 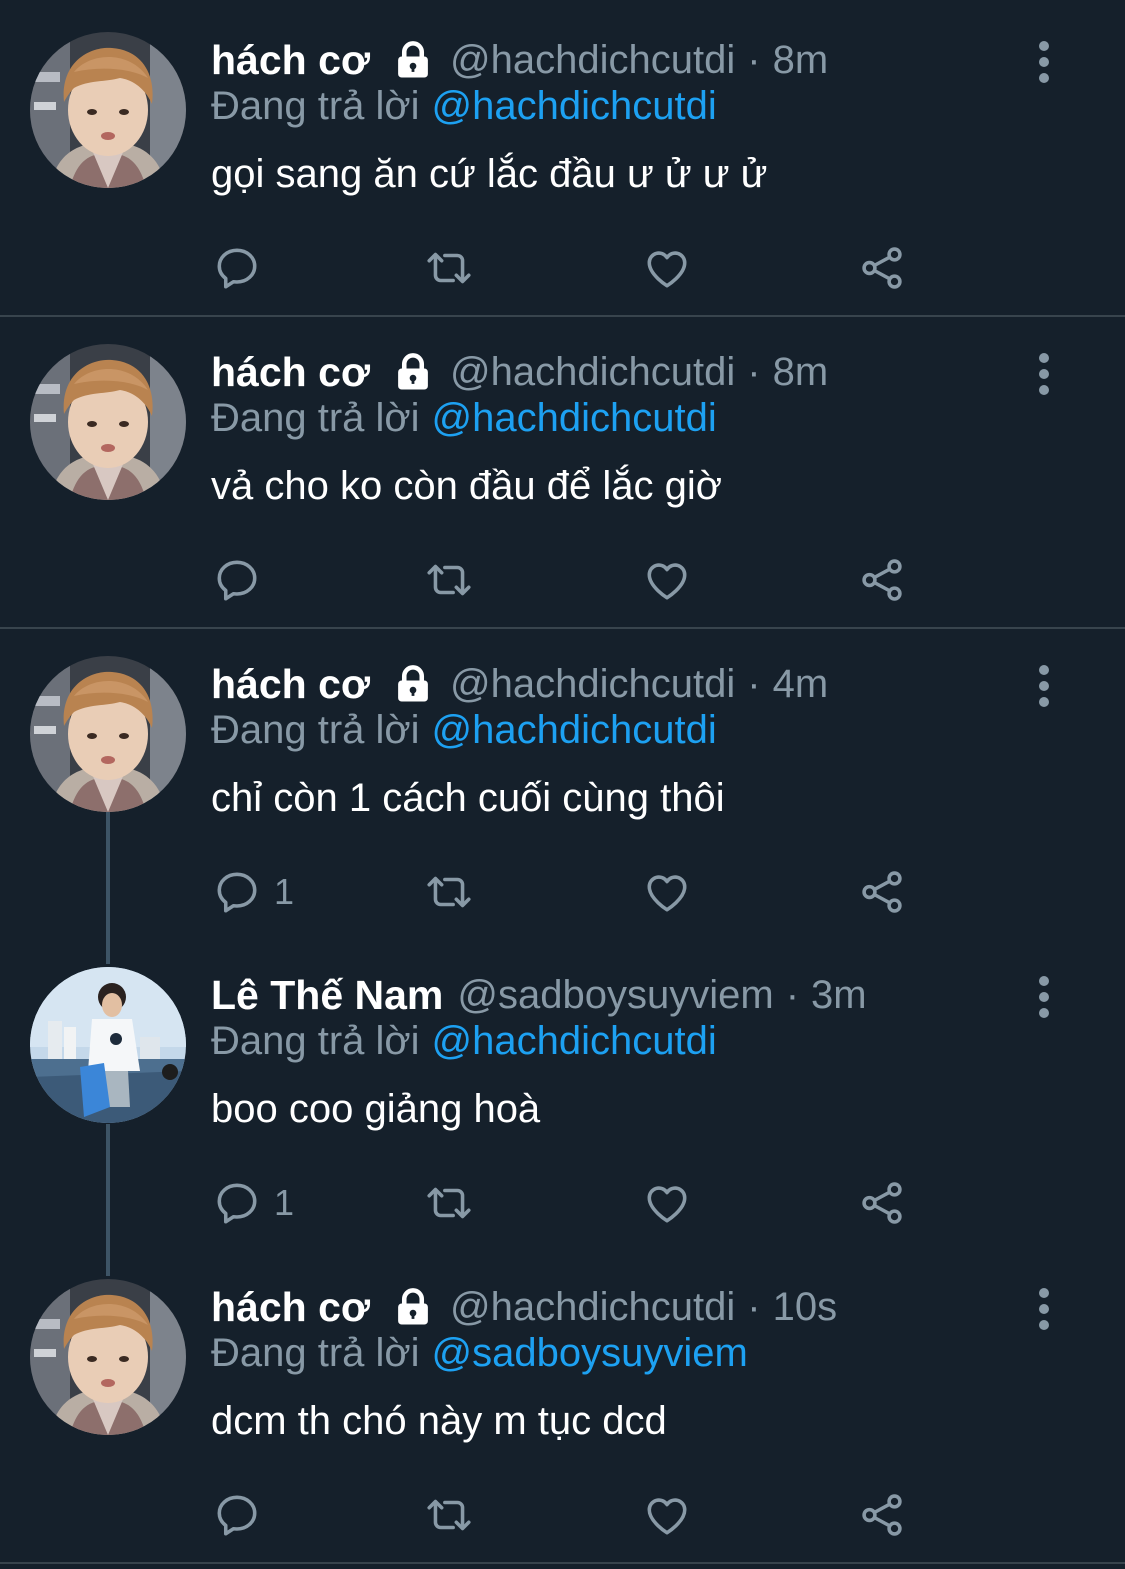 I want to click on tweet-text: vả cho ko còn đầu để lắc giờ, so click(x=466, y=486).